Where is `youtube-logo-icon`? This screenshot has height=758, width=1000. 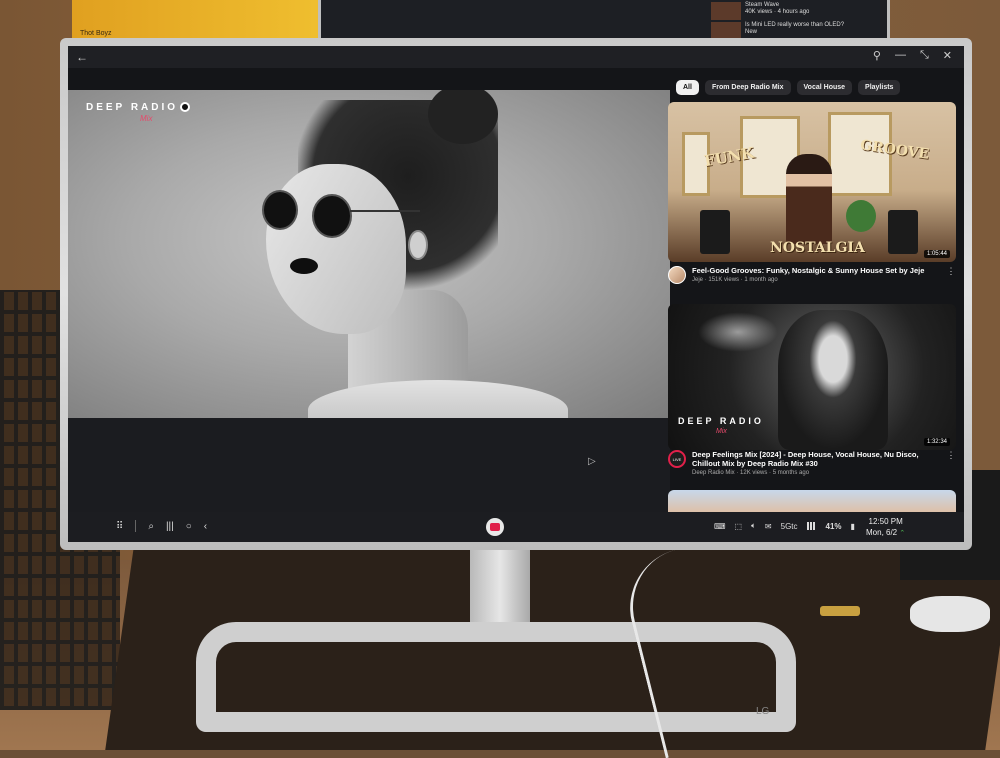
youtube-logo-icon is located at coordinates (495, 527).